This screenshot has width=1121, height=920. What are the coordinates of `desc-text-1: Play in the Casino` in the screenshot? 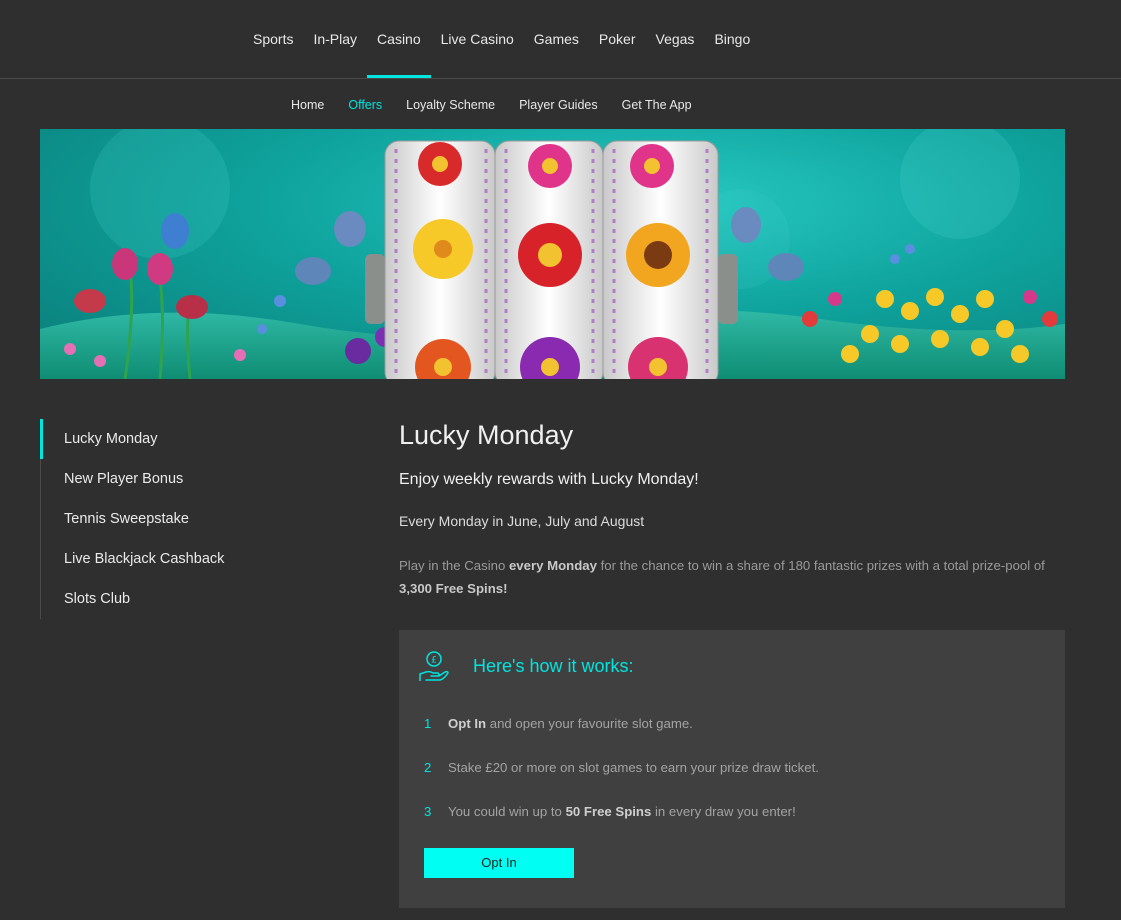 It's located at (454, 565).